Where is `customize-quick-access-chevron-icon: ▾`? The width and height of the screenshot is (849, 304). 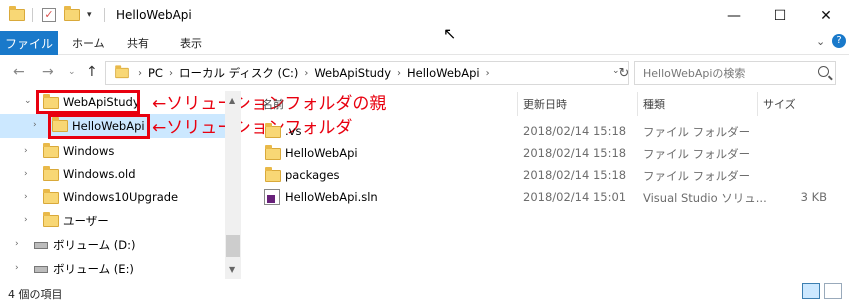
customize-quick-access-chevron-icon: ▾ is located at coordinates (89, 15).